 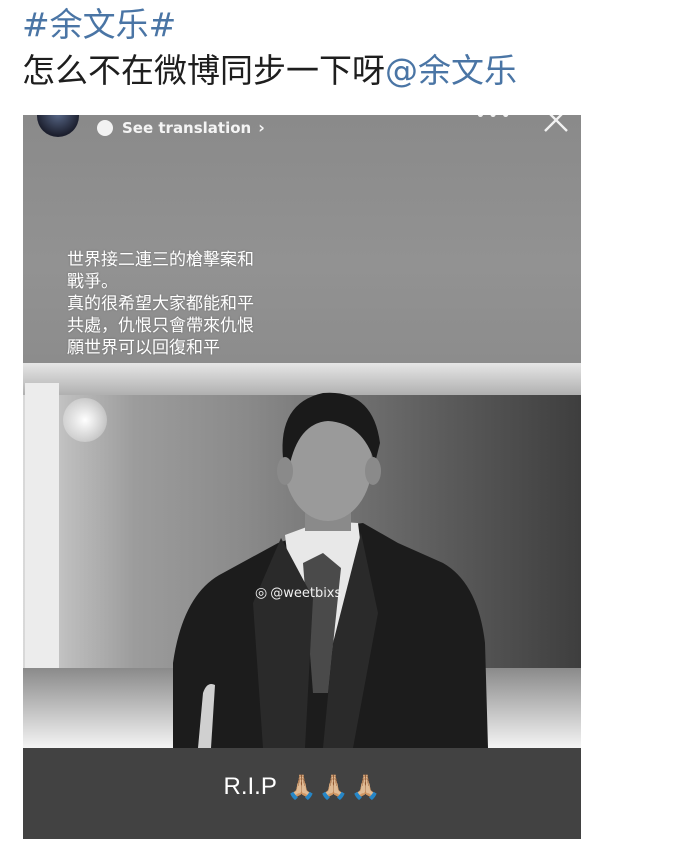 I want to click on watermark: ◎ @weetbixs, so click(x=298, y=593).